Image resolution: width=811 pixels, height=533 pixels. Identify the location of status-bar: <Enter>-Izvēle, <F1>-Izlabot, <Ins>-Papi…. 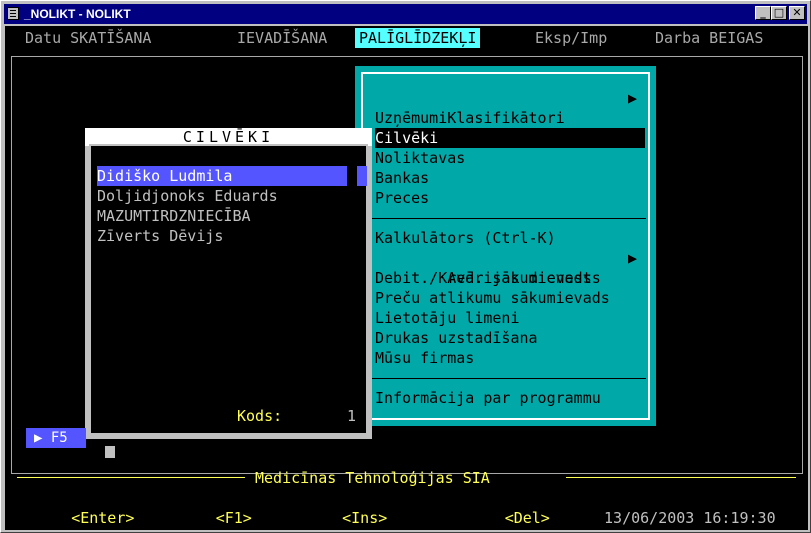
(407, 507).